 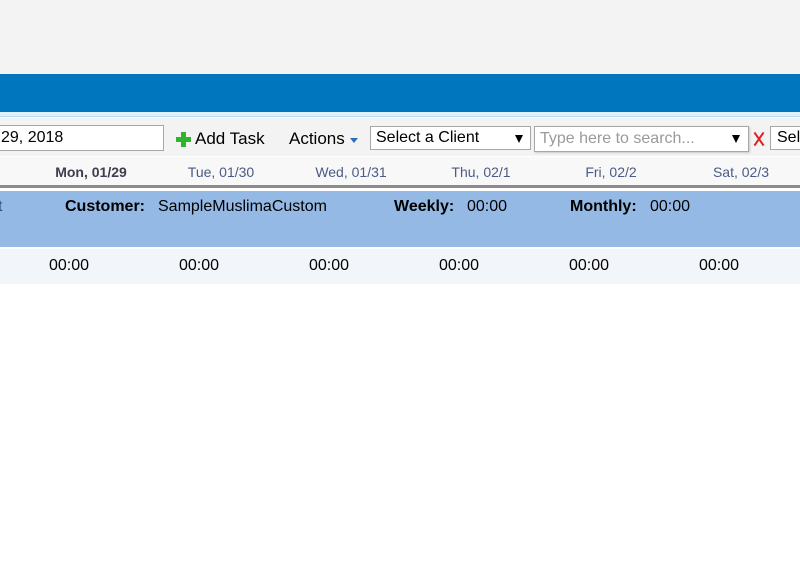 What do you see at coordinates (230, 138) in the screenshot?
I see `add-task-label: Add Task` at bounding box center [230, 138].